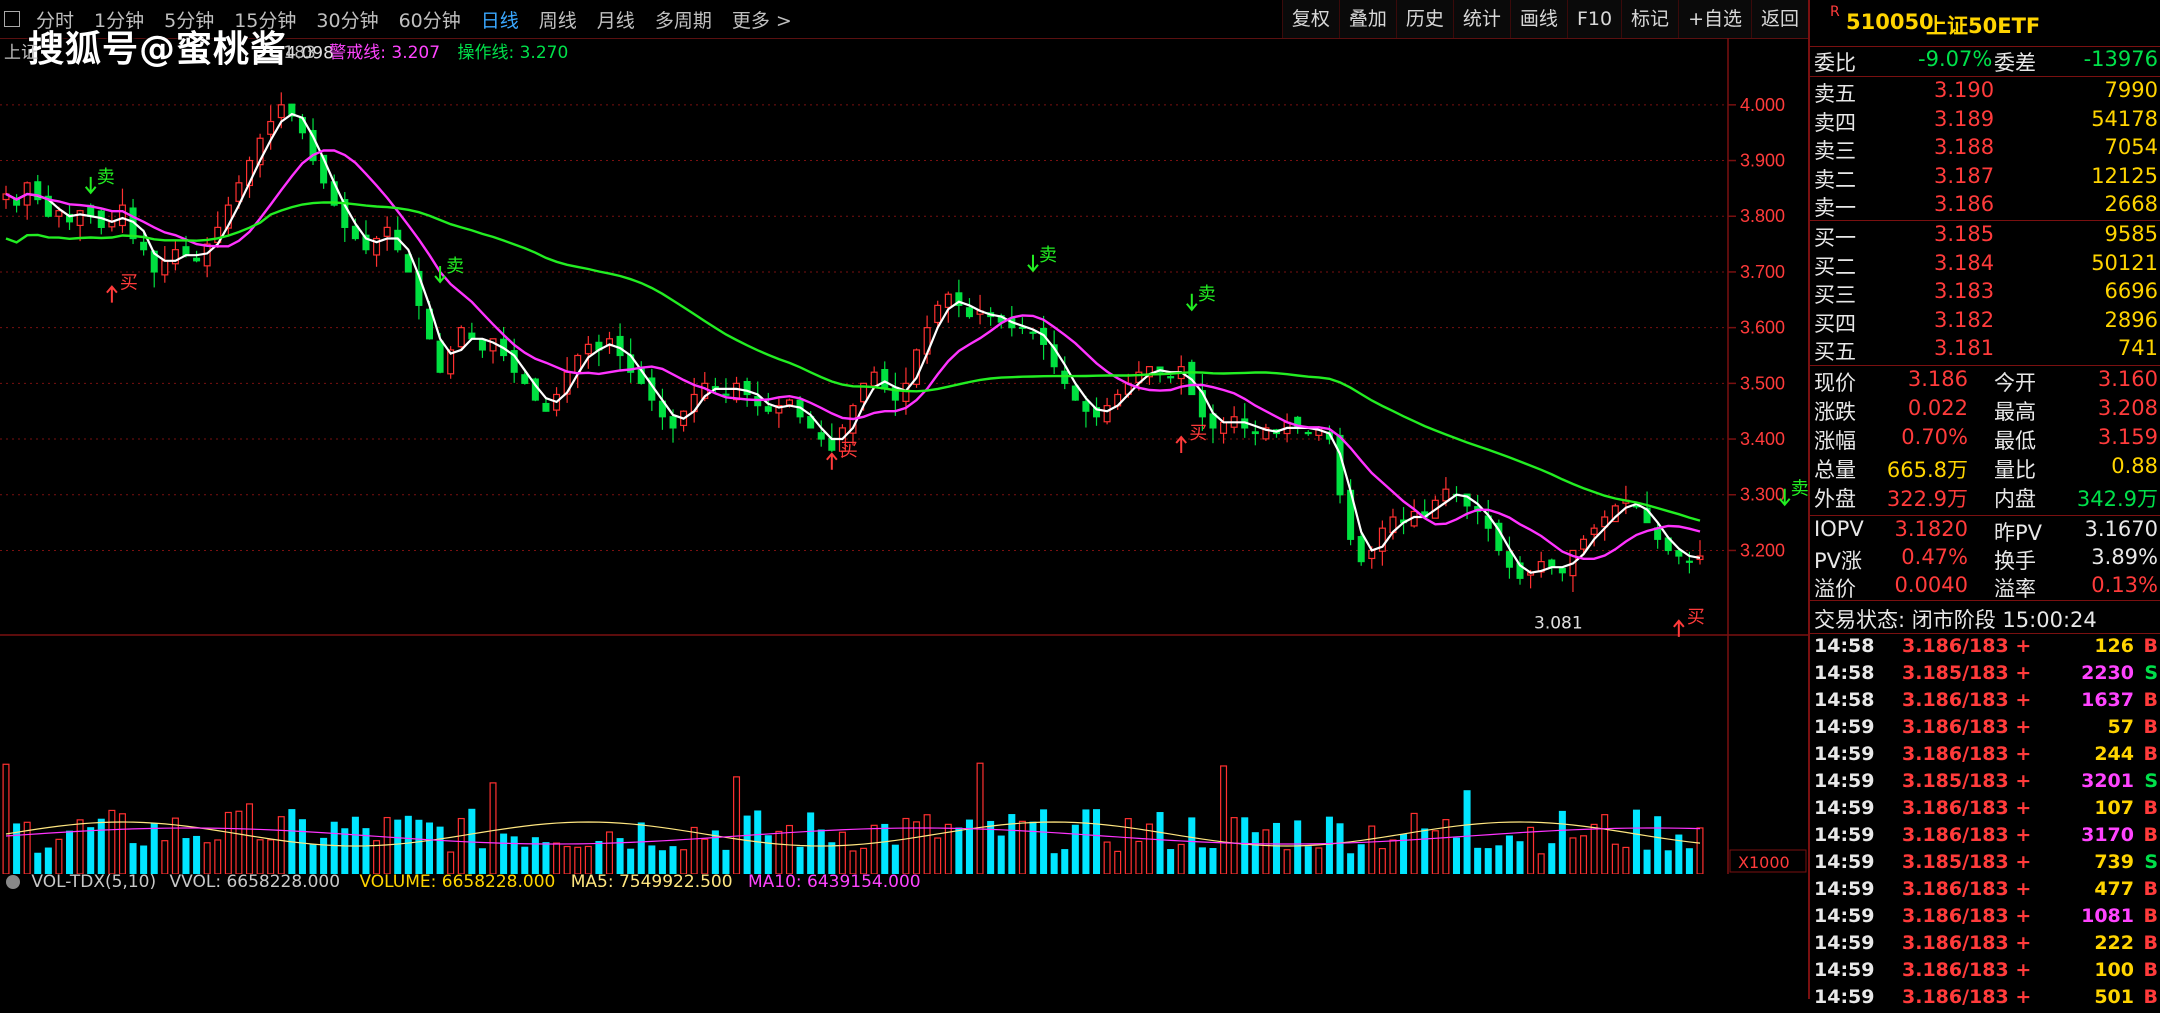 This screenshot has width=2160, height=1013. I want to click on trade-row: 14:58 3.185/183 +2230 S, so click(1986, 673).